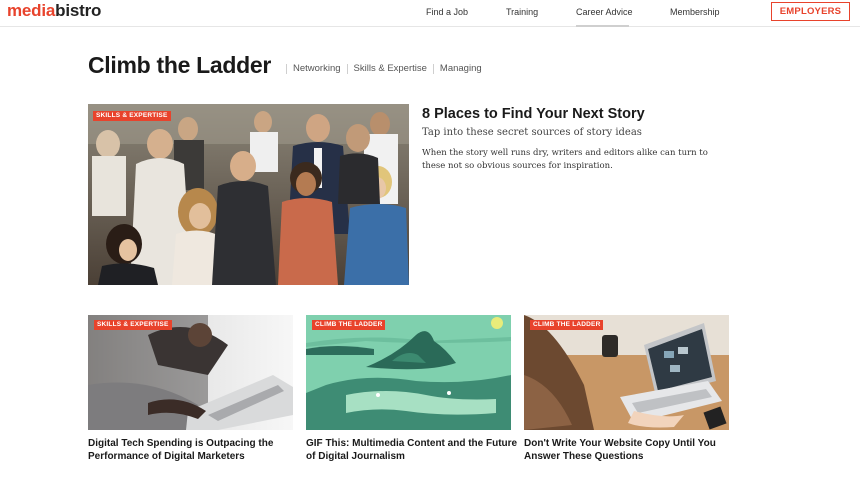 This screenshot has height=484, width=860. Describe the element at coordinates (447, 12) in the screenshot. I see `nav-find-a-job: Find a Job` at that location.